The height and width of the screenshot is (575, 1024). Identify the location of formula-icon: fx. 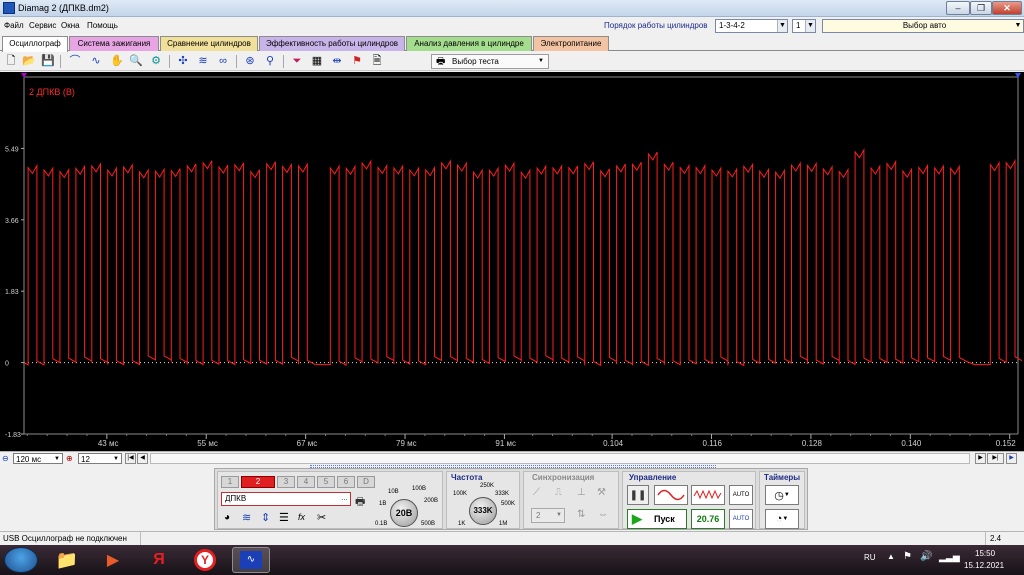
(301, 517).